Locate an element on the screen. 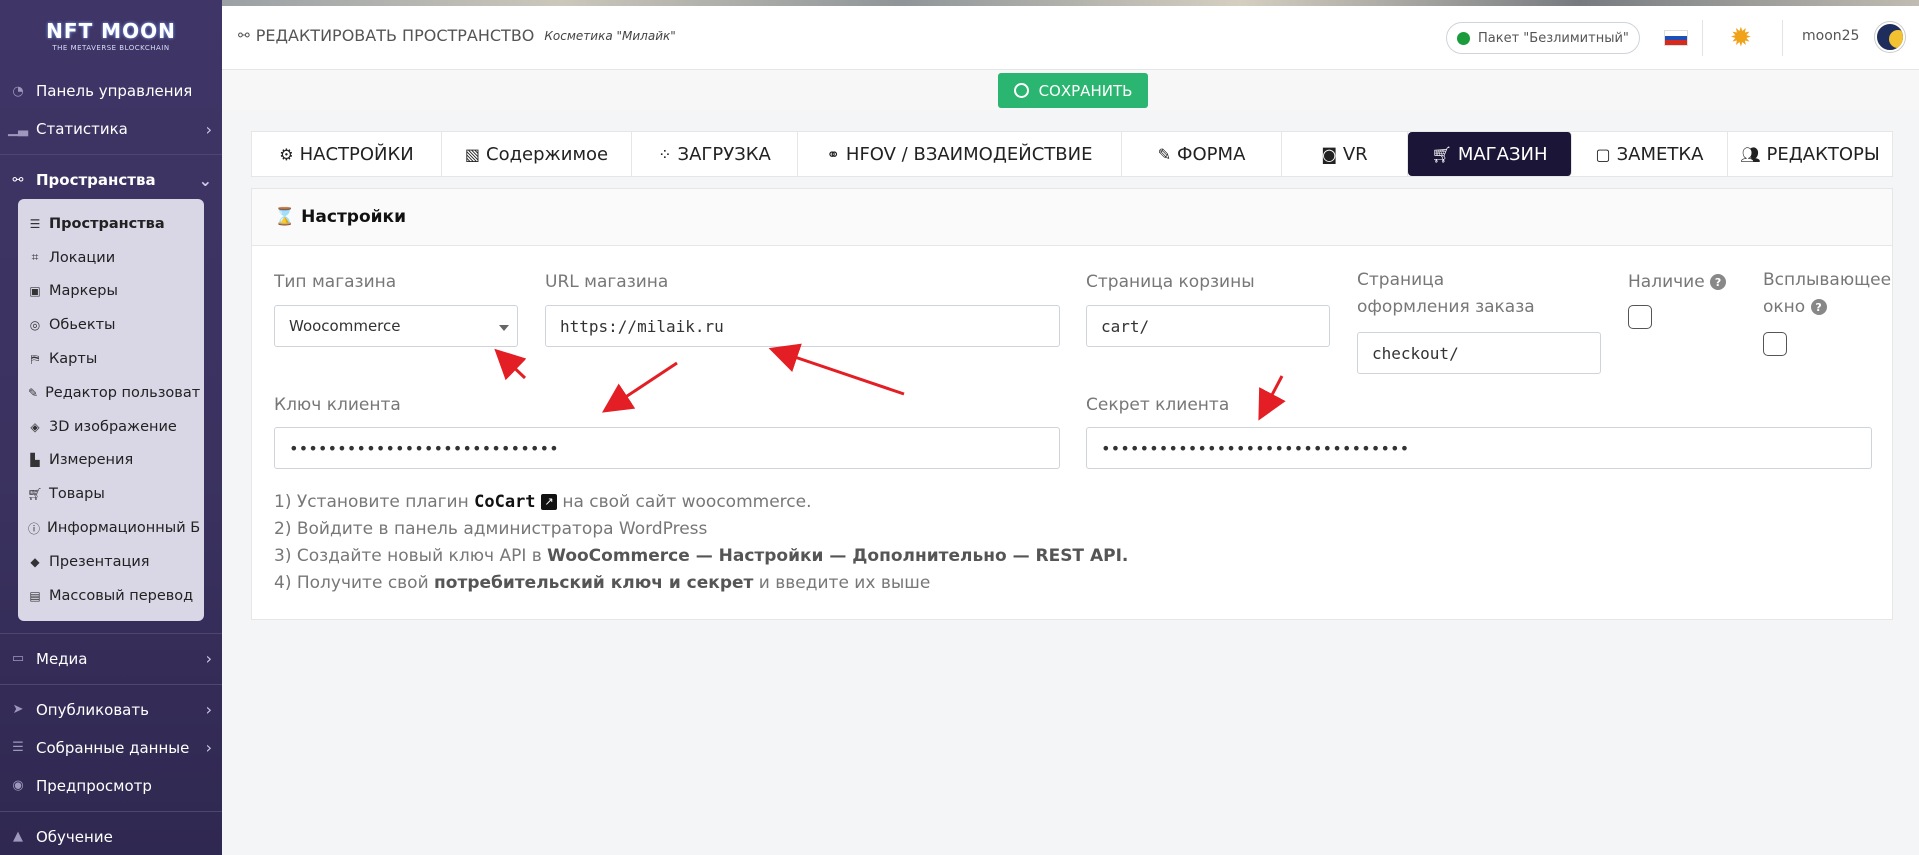  sidebar-item-spaces: ⚯ Пространства ⌄ is located at coordinates (111, 180).